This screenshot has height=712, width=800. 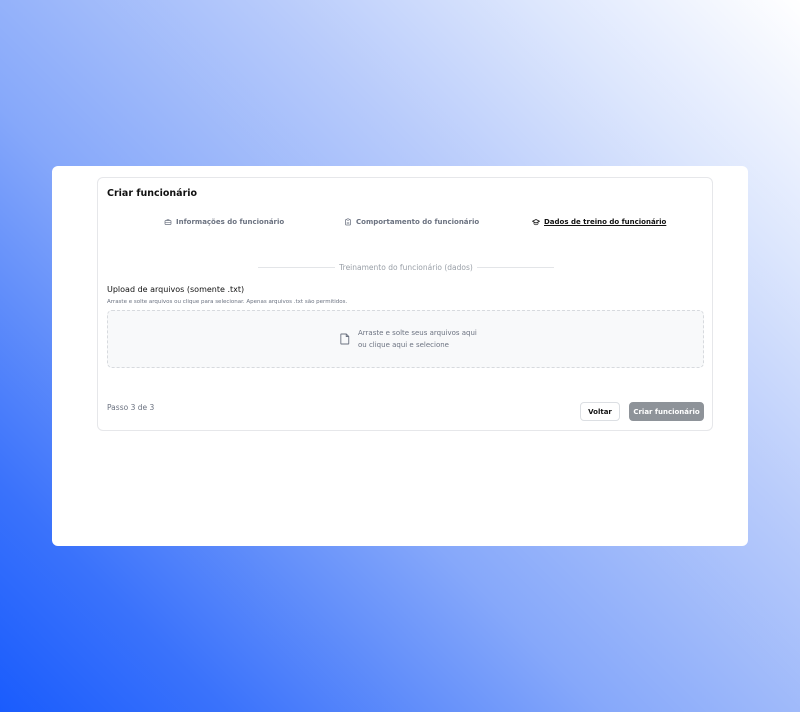 I want to click on upload-title: Upload de arquivos (somente .txt), so click(x=176, y=289).